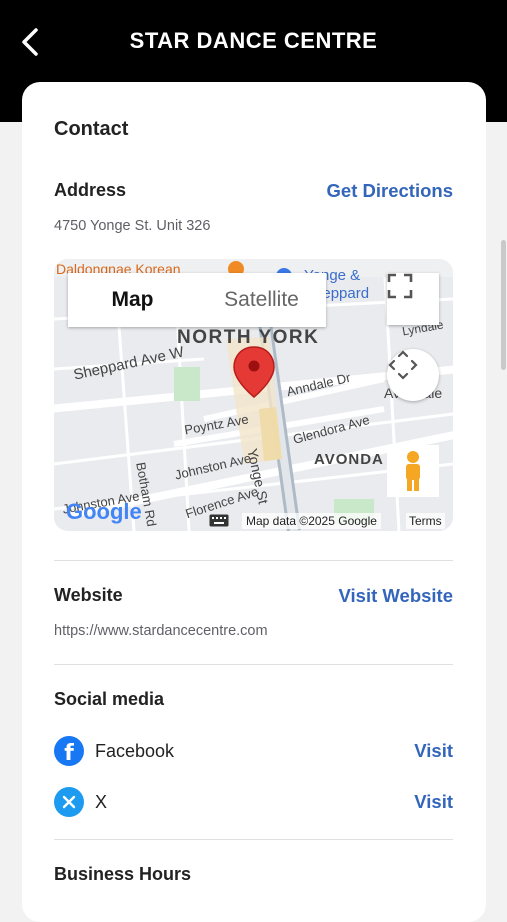  Describe the element at coordinates (425, 521) in the screenshot. I see `map-terms-link: Terms` at that location.